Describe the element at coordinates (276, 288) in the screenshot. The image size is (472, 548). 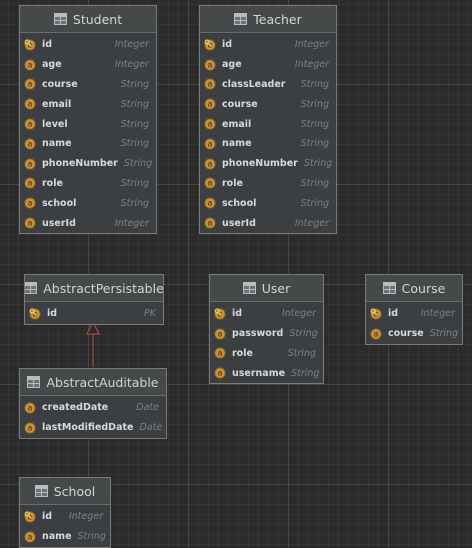
I see `entity-title: User` at that location.